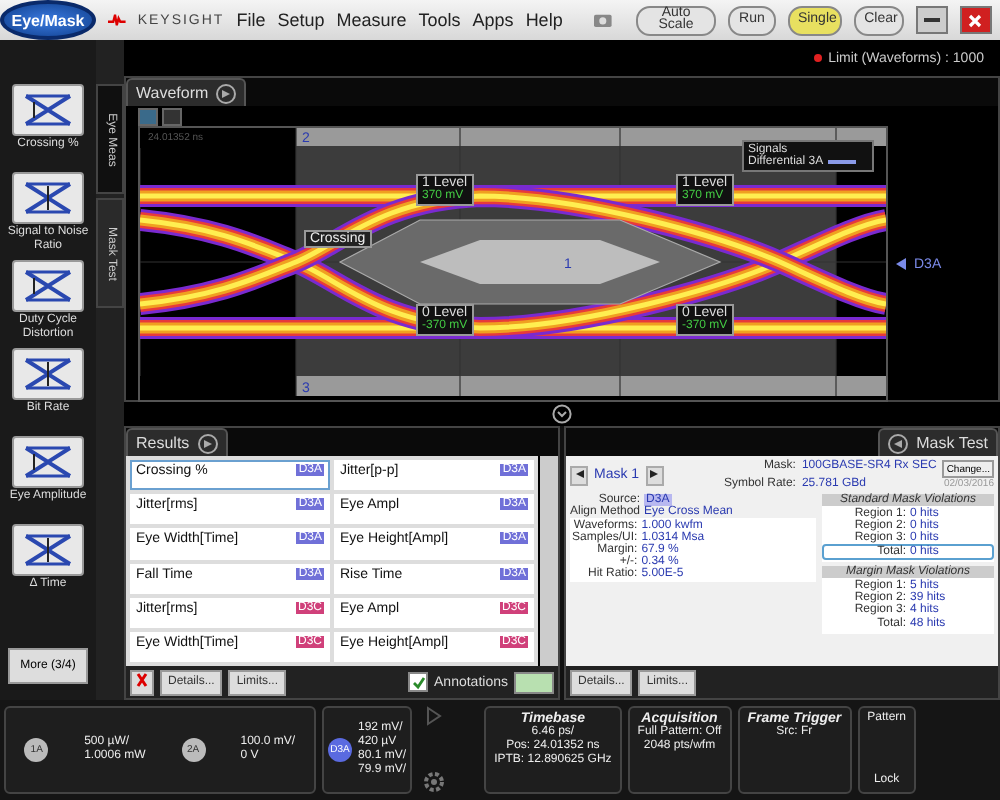 The height and width of the screenshot is (800, 1000). Describe the element at coordinates (898, 443) in the screenshot. I see `back-icon` at that location.